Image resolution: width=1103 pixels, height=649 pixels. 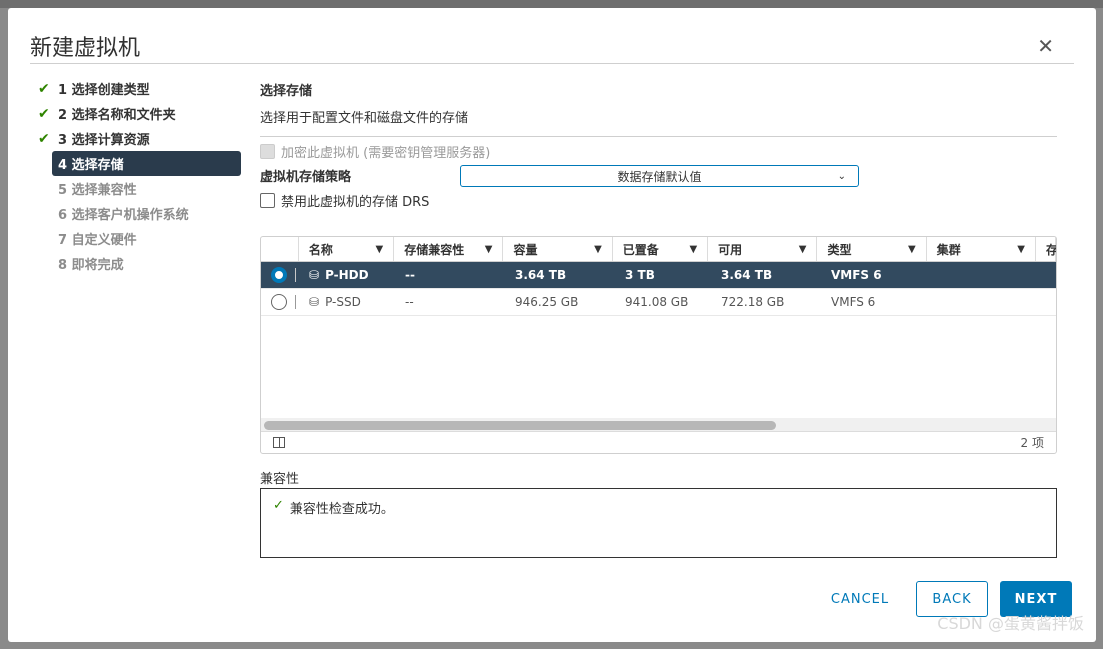 I want to click on cell-text: P-HDD, so click(x=347, y=275).